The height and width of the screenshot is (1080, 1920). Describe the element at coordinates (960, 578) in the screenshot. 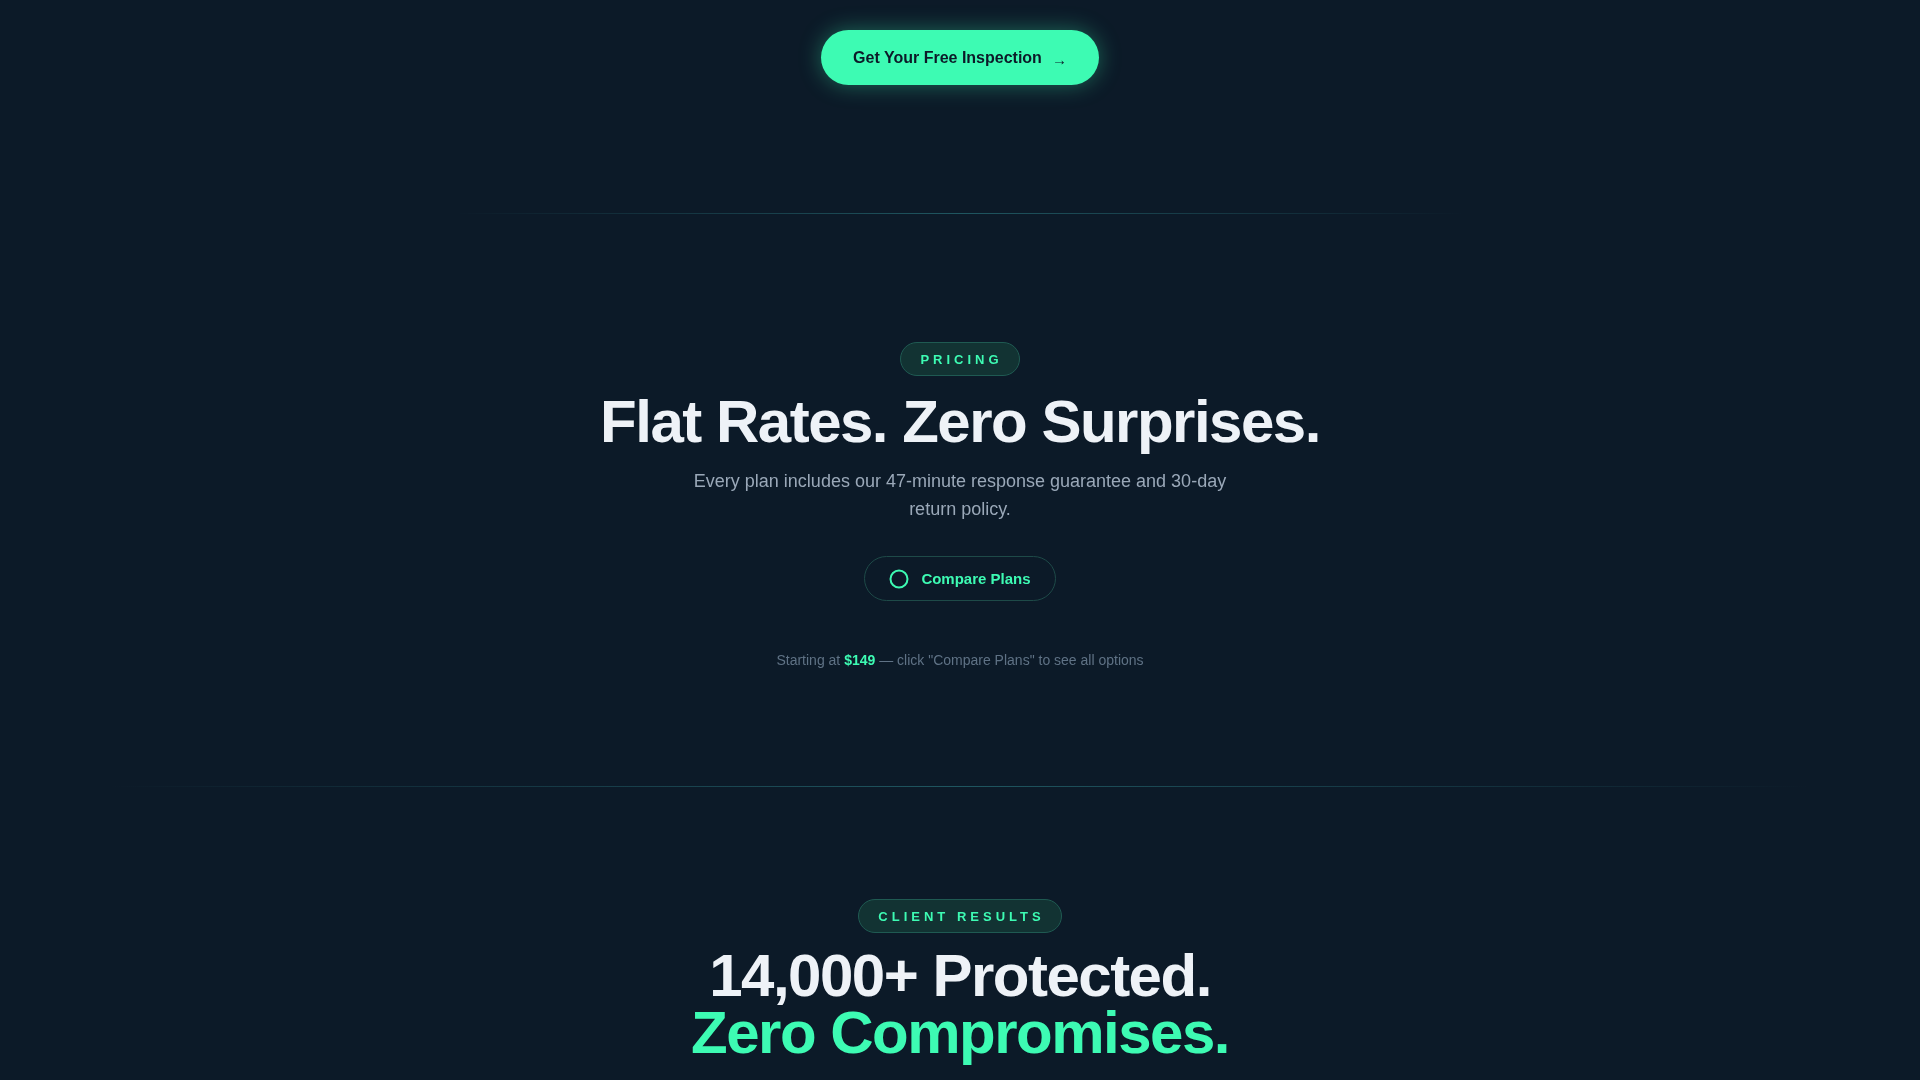

I see `compare-plans-button: Compare Plans` at that location.